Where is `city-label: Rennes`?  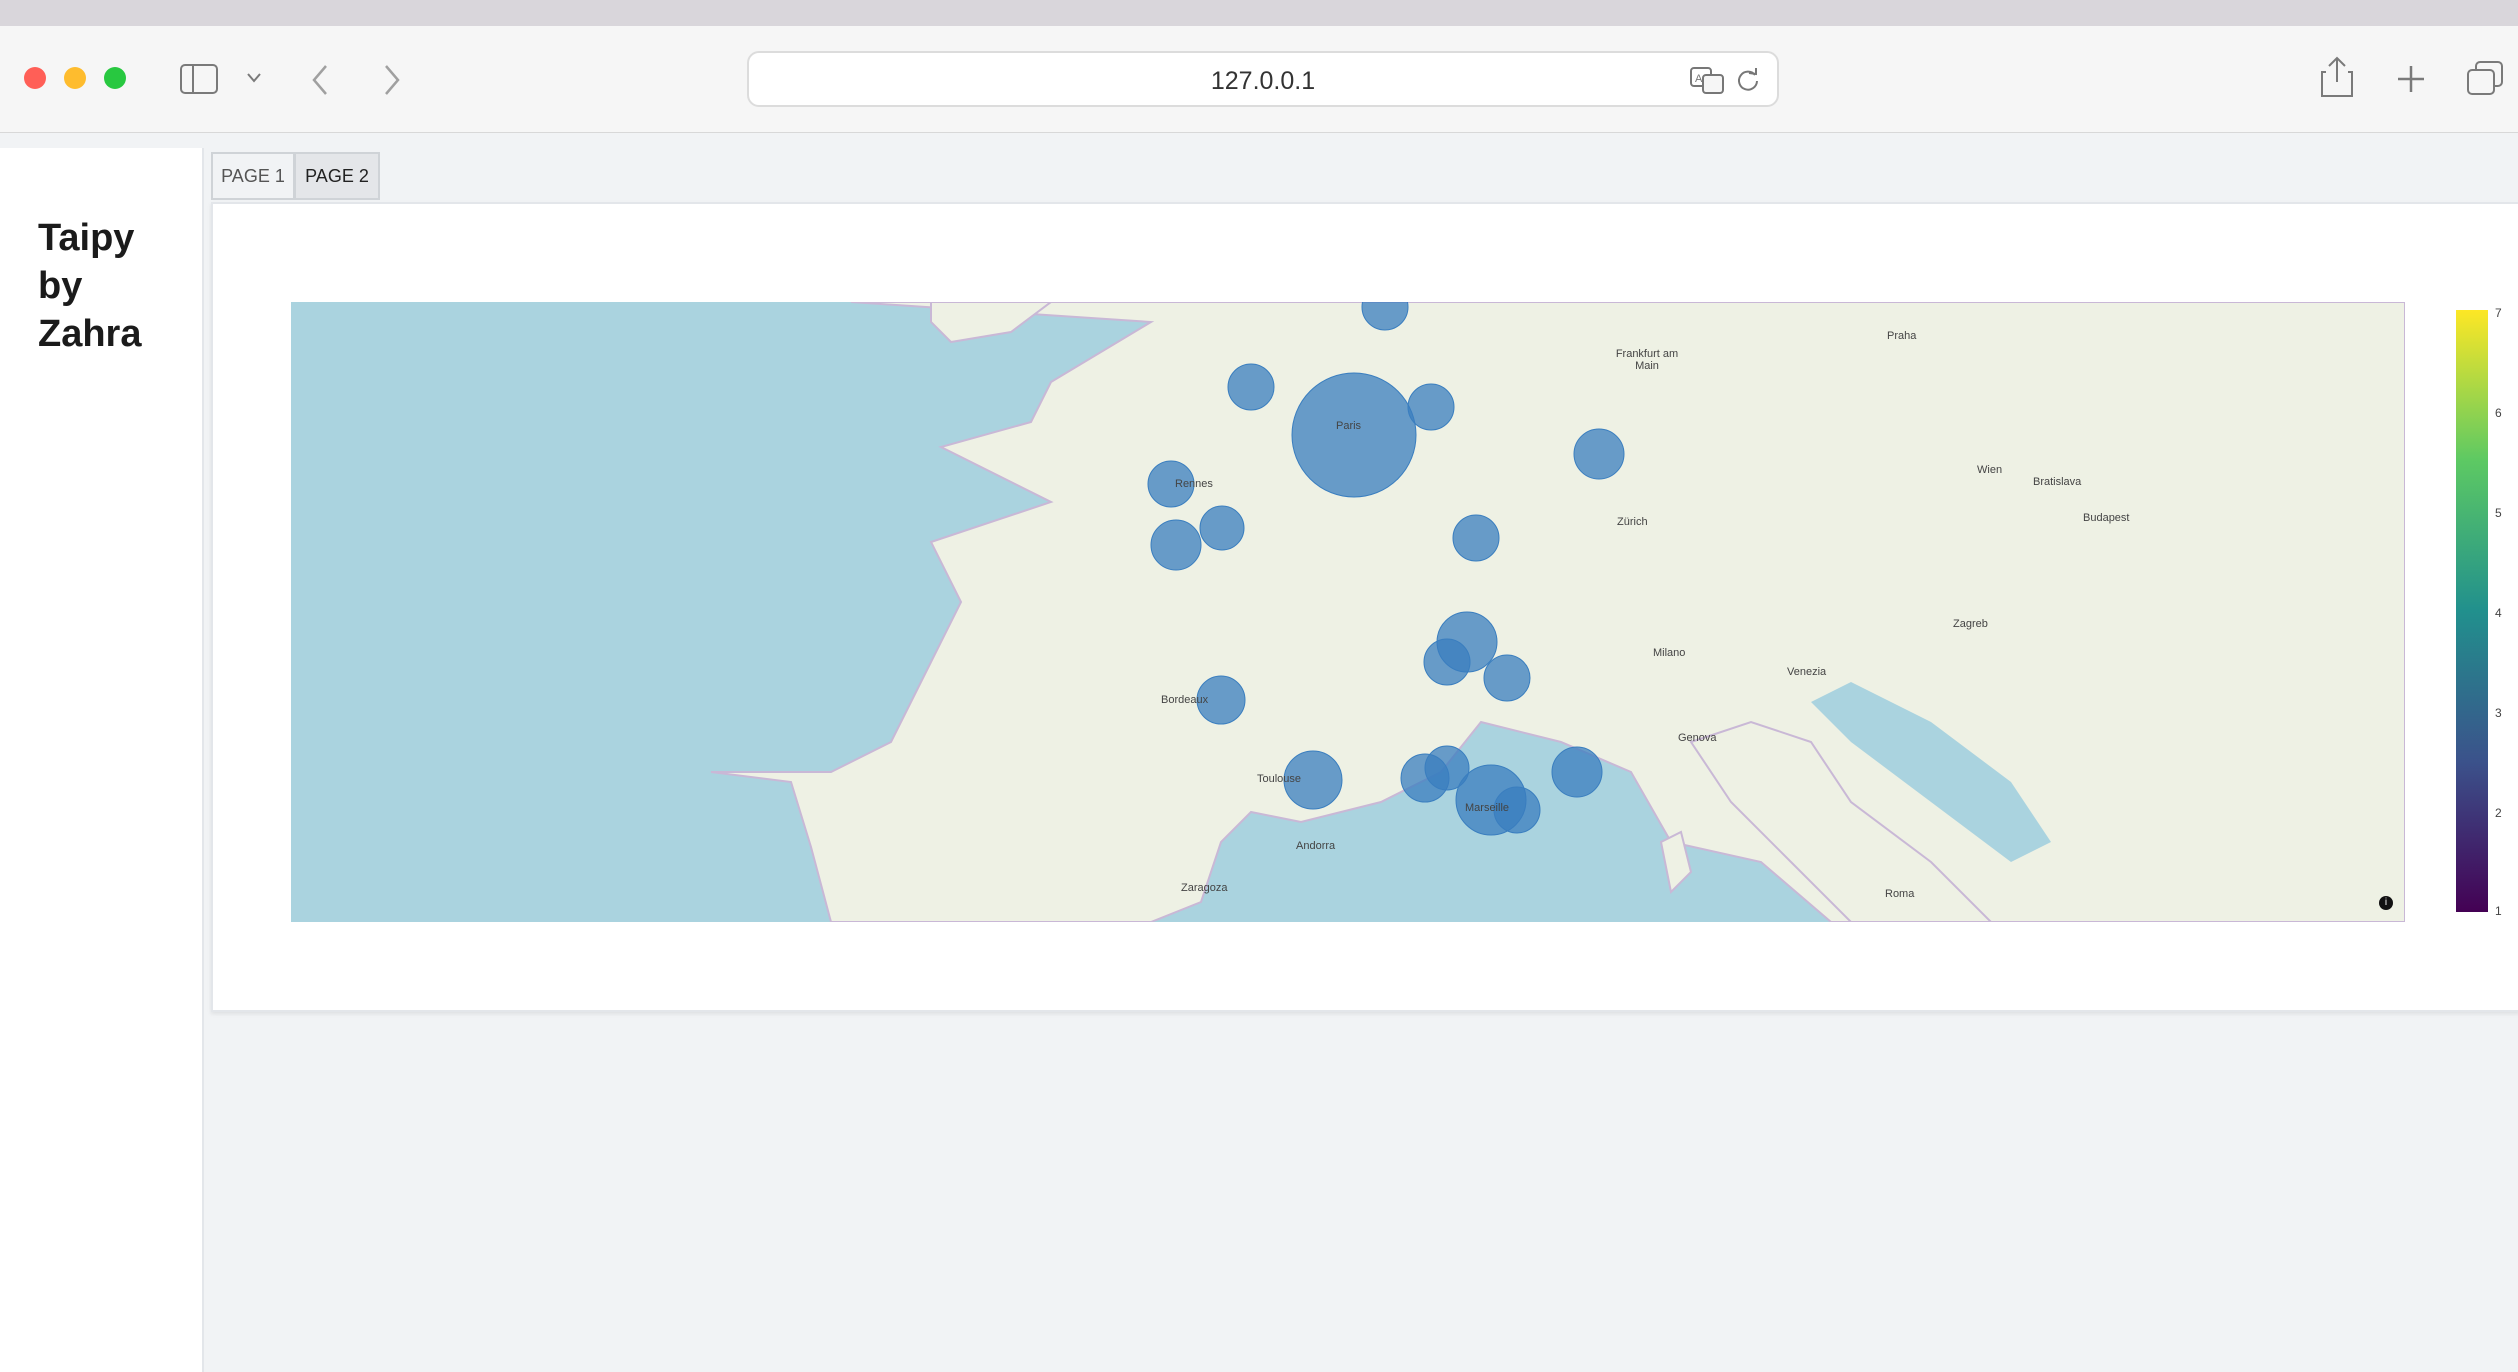 city-label: Rennes is located at coordinates (1194, 484).